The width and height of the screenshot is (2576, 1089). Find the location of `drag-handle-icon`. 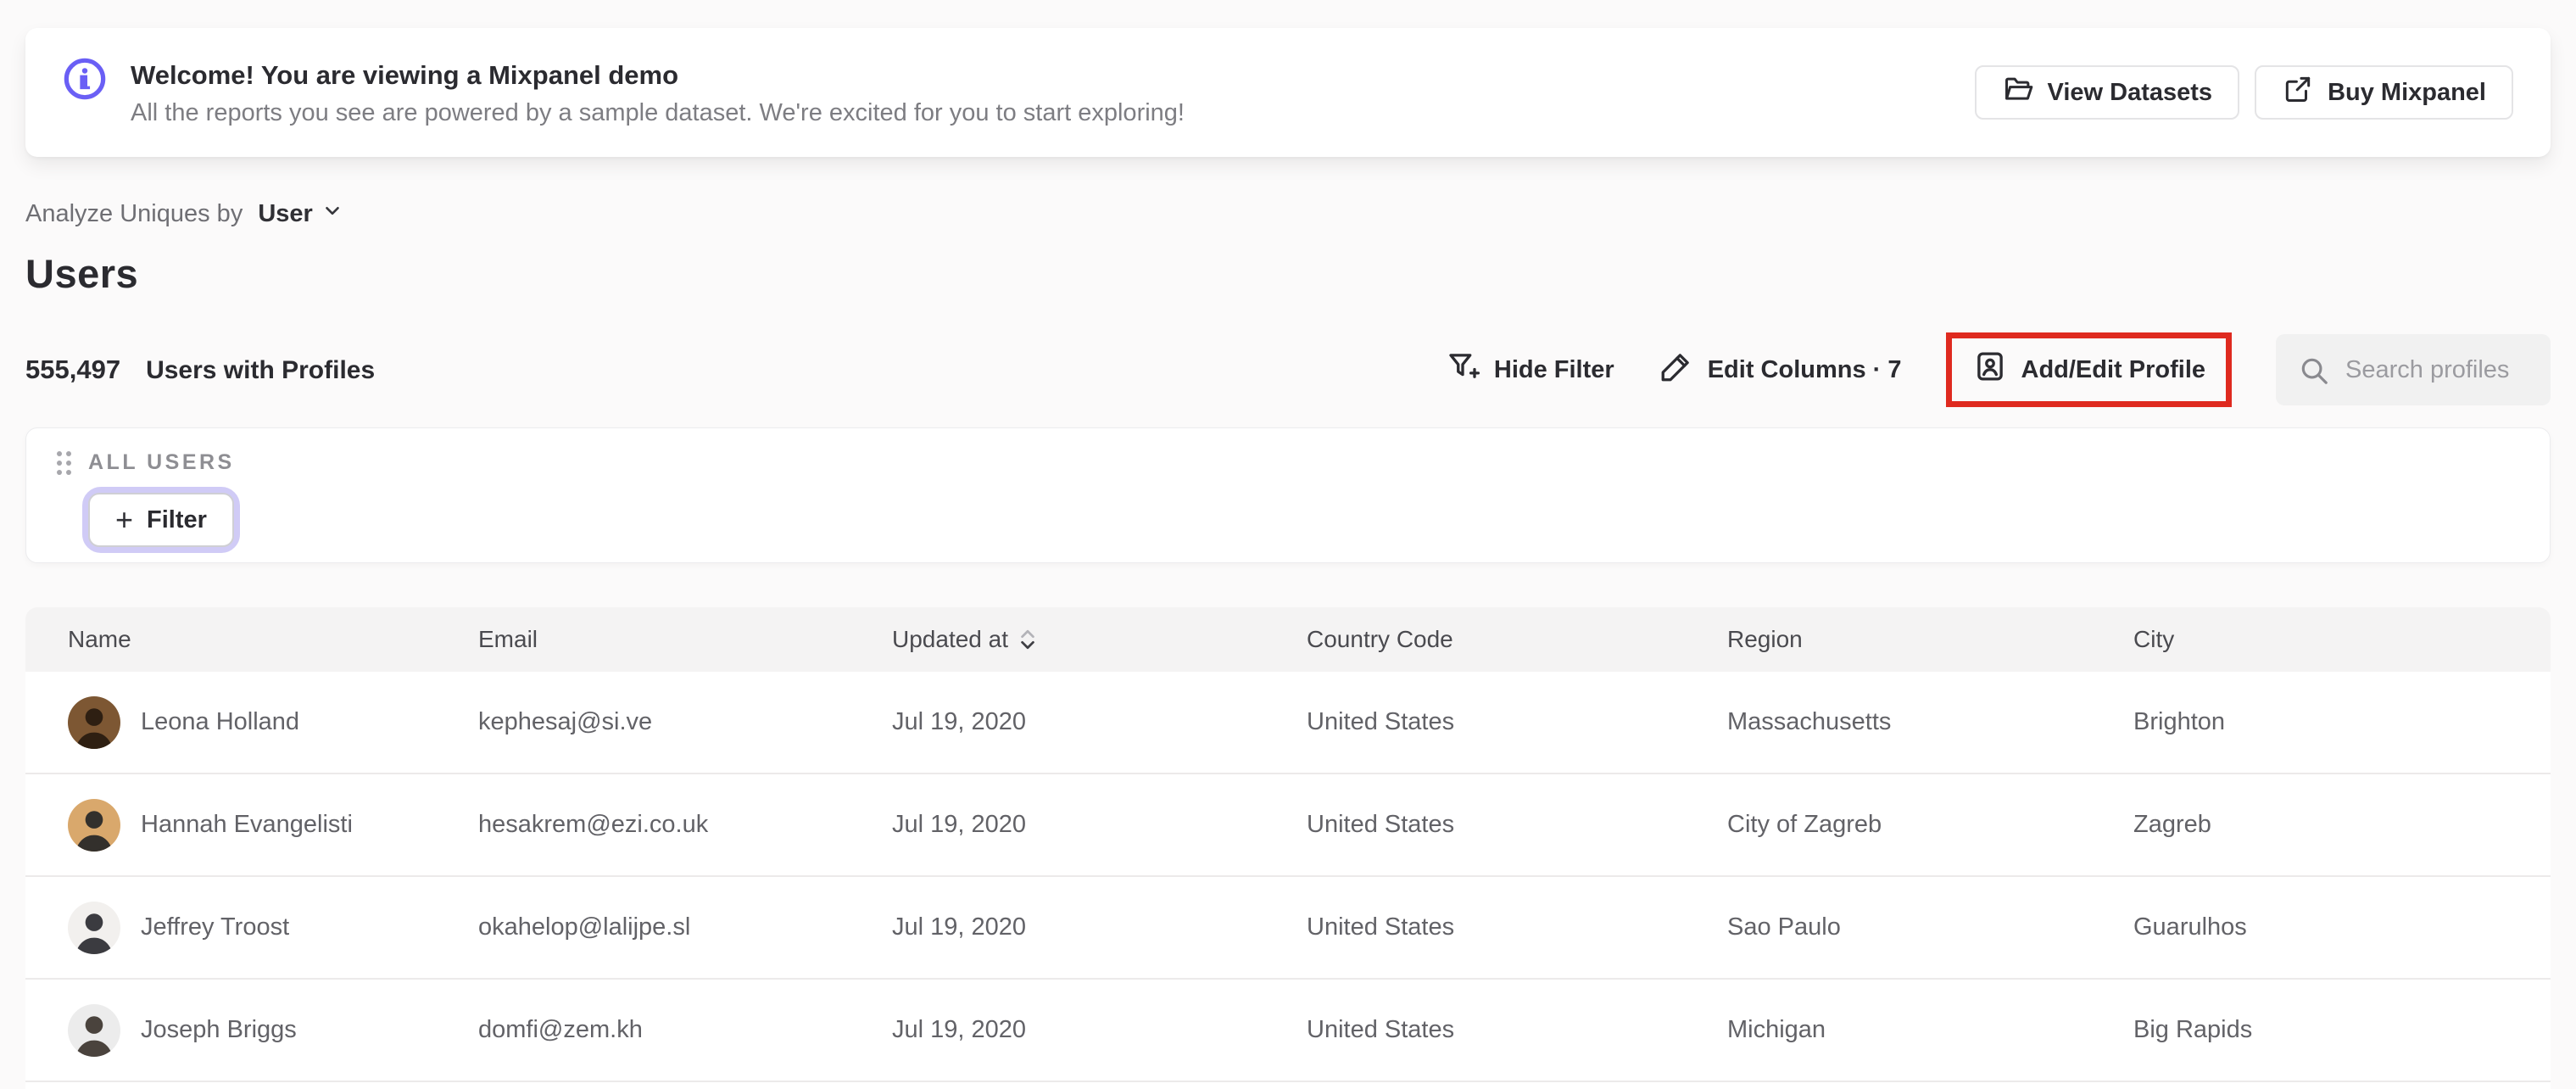

drag-handle-icon is located at coordinates (64, 462).